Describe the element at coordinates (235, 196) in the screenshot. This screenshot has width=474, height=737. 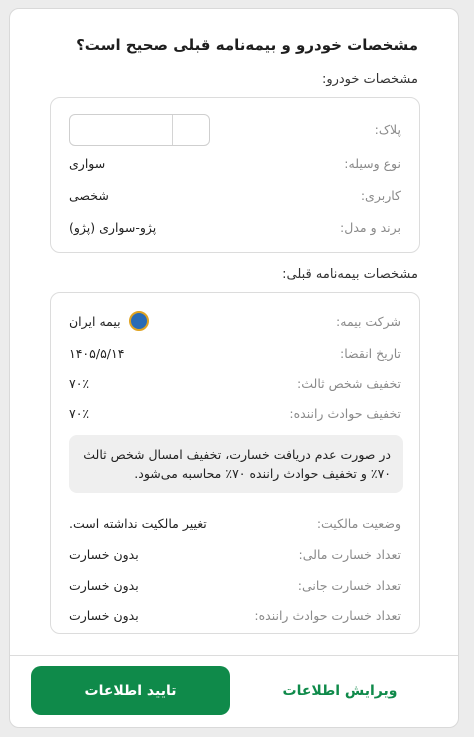
I see `usage-row: کاربری: شخصی` at that location.